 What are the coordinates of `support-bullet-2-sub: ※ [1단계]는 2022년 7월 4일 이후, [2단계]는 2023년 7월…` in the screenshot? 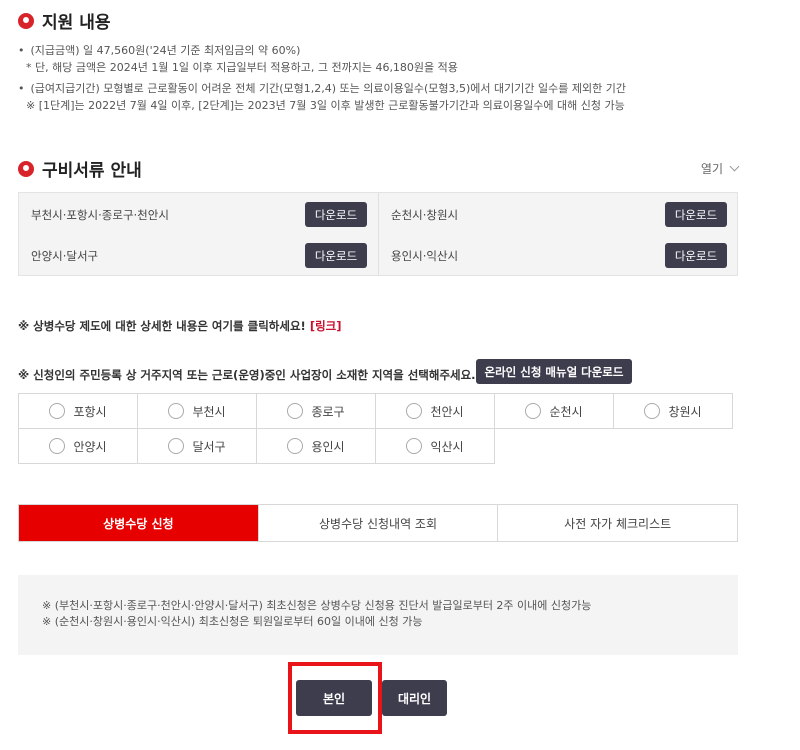 It's located at (325, 105).